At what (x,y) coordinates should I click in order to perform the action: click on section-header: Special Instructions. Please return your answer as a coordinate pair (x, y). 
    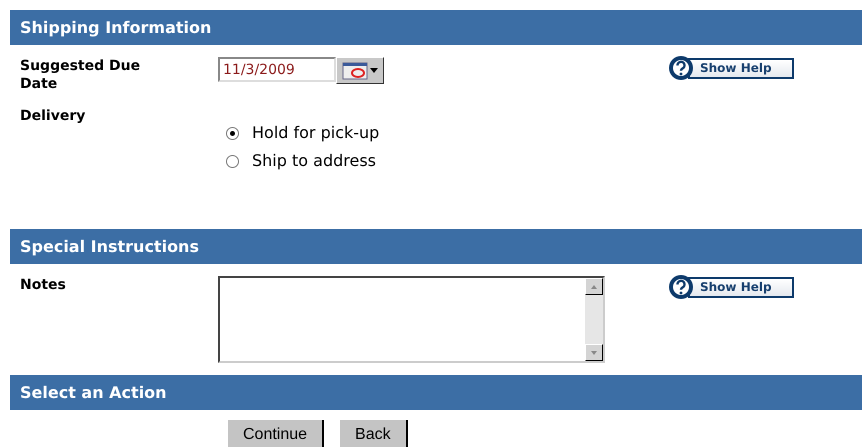
    Looking at the image, I should click on (436, 246).